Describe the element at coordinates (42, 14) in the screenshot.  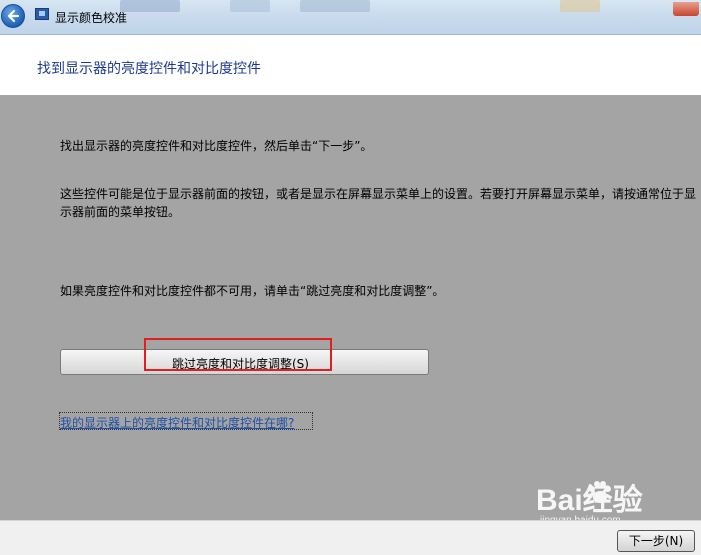
I see `display-calibration-icon` at that location.